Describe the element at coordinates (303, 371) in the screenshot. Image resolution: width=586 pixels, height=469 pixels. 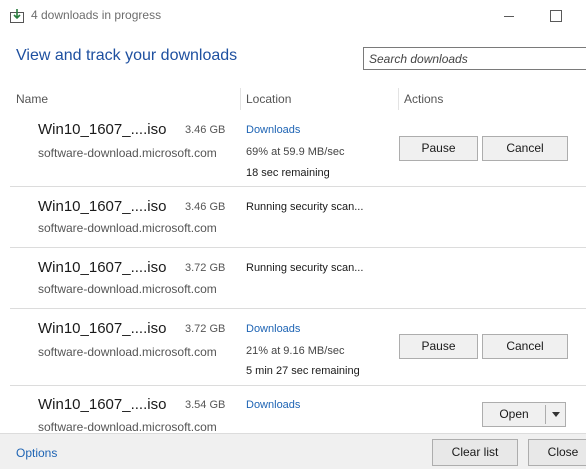
I see `time-remaining: 5 min 27 sec remaining` at that location.